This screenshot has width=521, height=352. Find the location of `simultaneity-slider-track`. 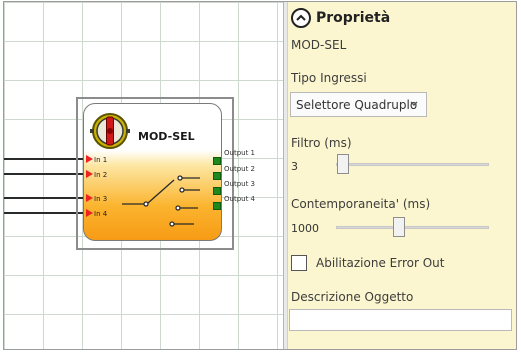

simultaneity-slider-track is located at coordinates (412, 227).